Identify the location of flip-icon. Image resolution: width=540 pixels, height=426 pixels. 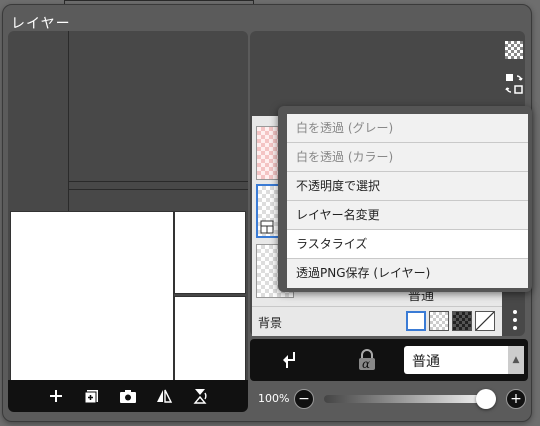
(164, 396).